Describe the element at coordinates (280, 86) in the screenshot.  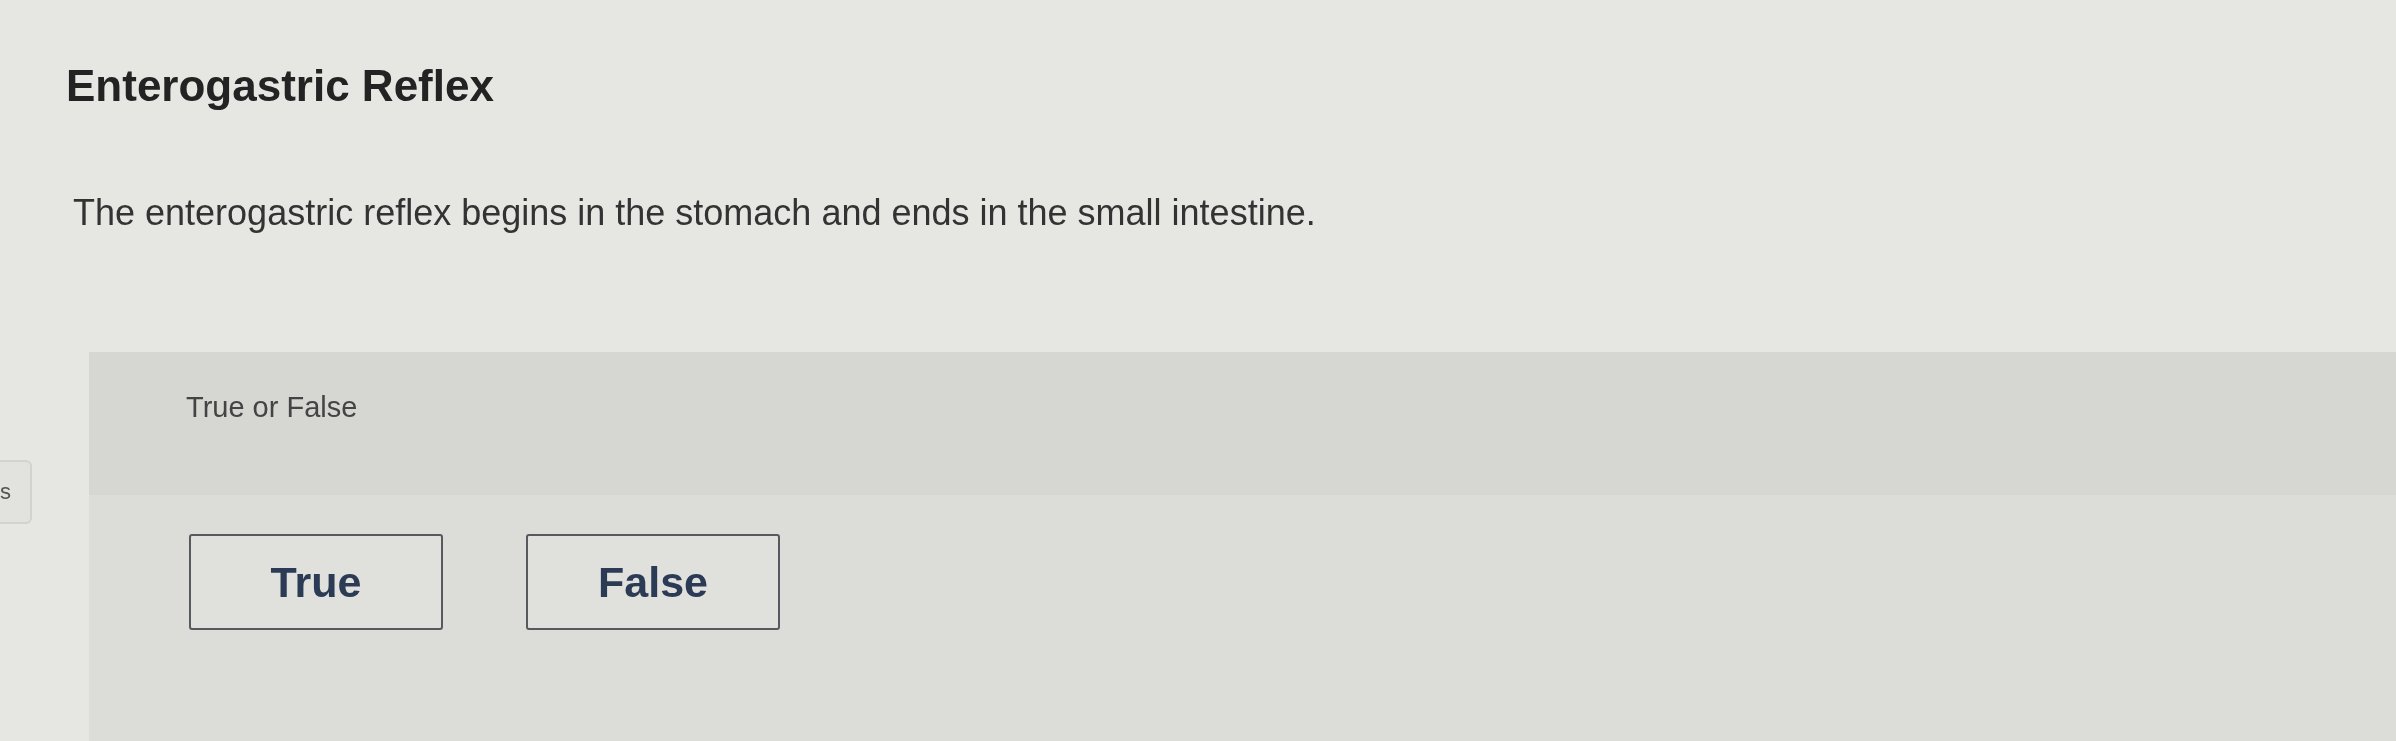
I see `question-title: Enterogastric Reflex` at that location.